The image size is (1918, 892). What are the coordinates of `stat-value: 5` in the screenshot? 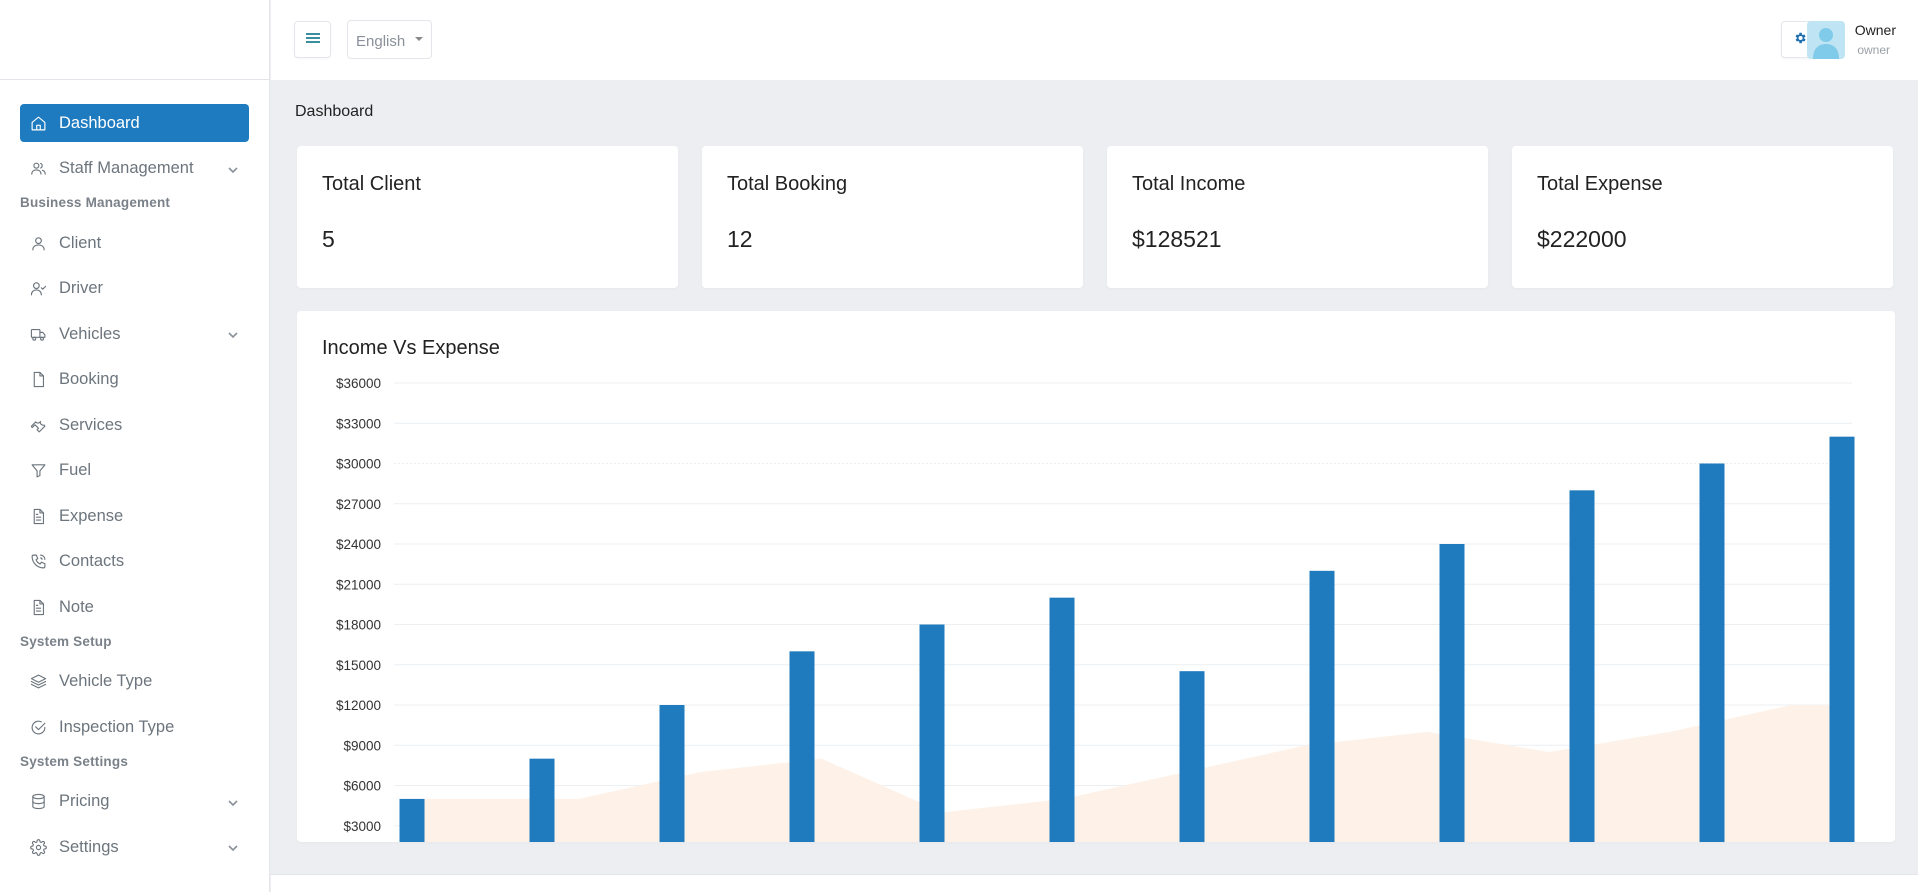 It's located at (328, 239).